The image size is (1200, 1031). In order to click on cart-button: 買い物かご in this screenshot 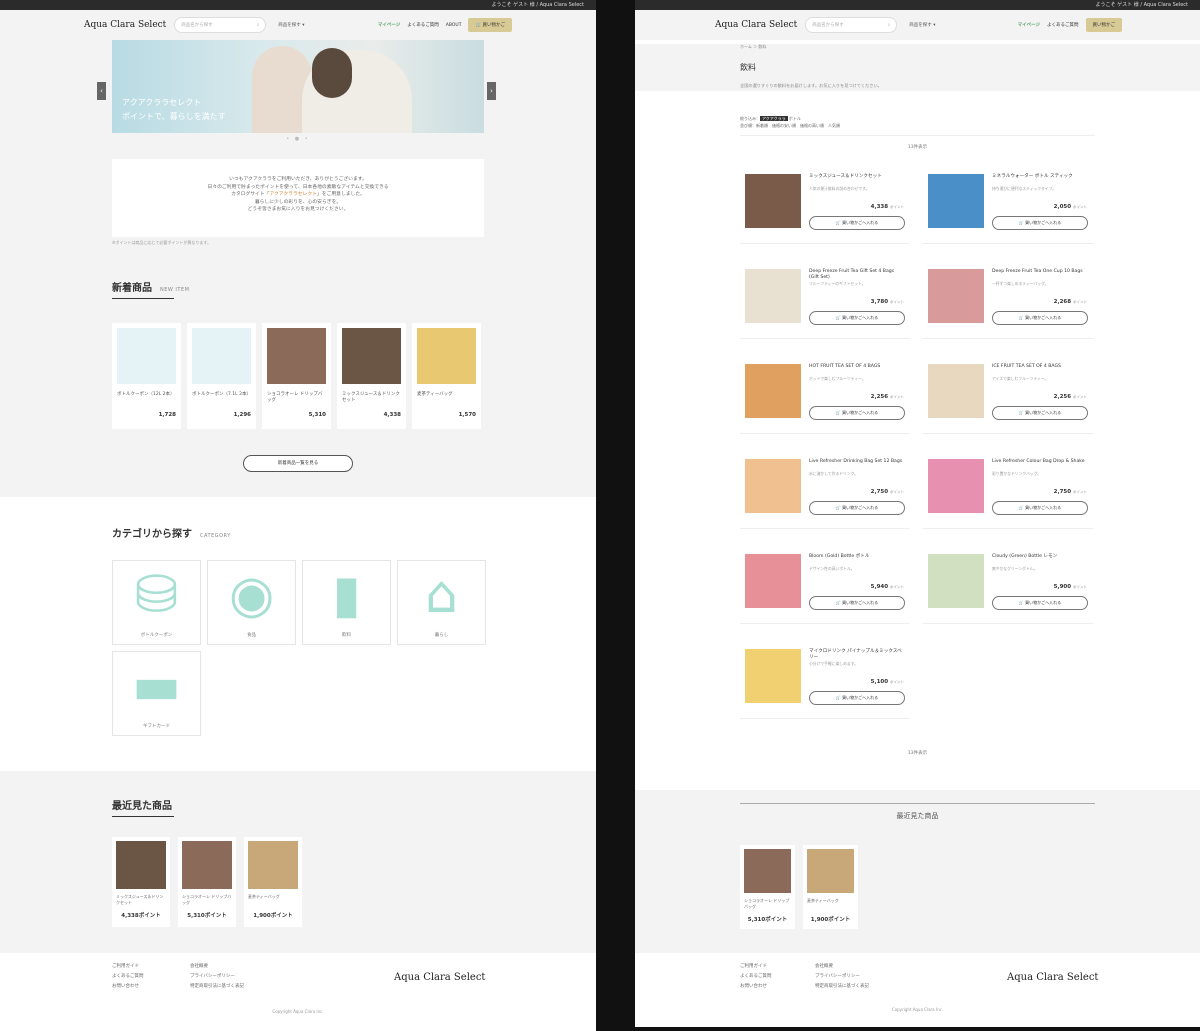, I will do `click(1103, 25)`.